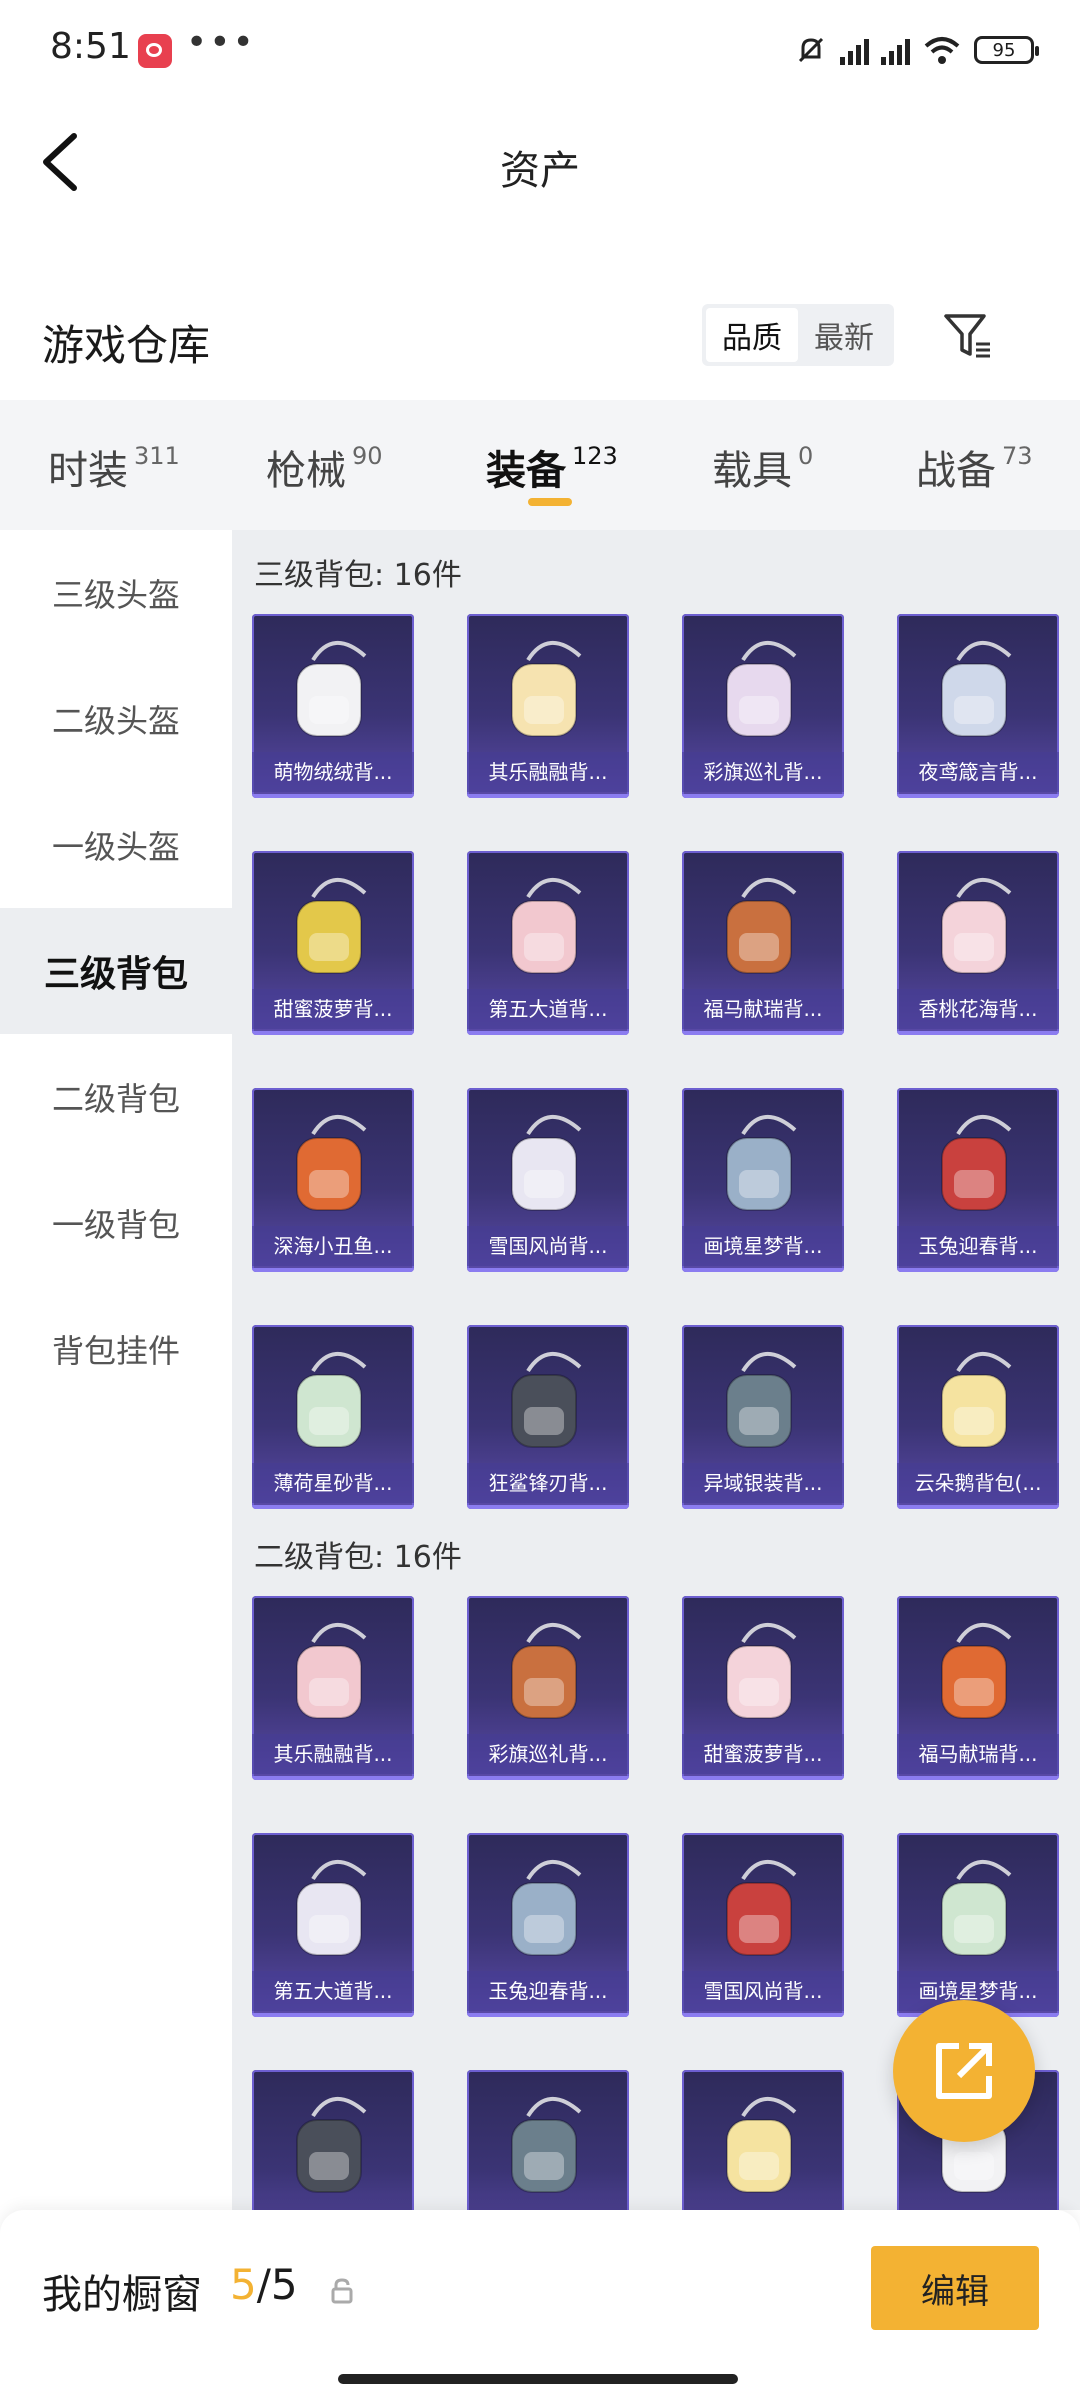 Image resolution: width=1080 pixels, height=2400 pixels. Describe the element at coordinates (116, 1097) in the screenshot. I see `sidebar-item: 二级背包` at that location.